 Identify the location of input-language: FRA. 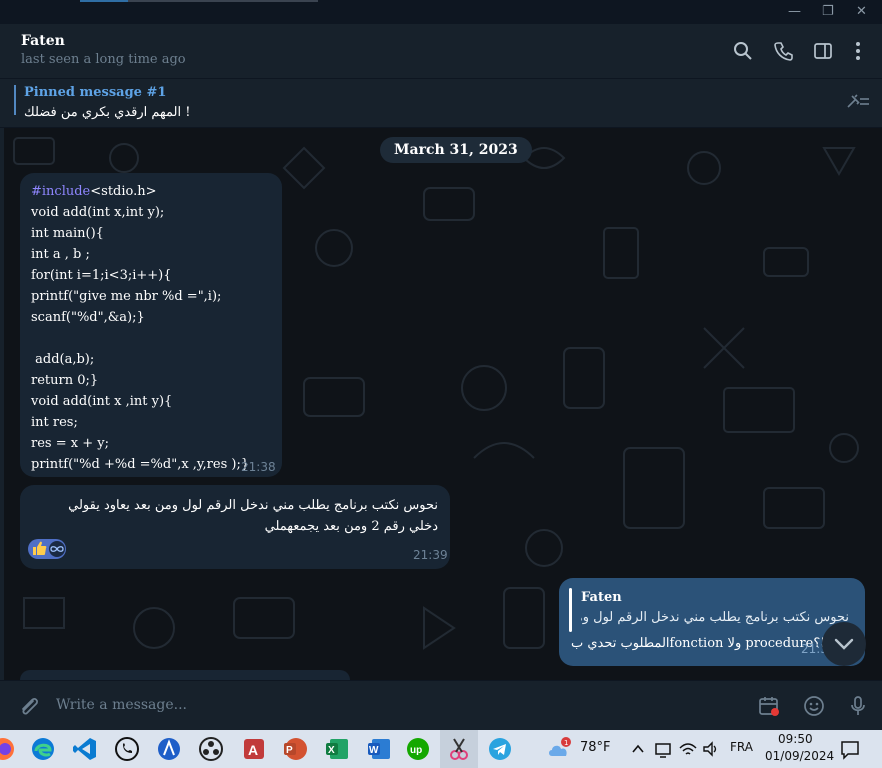
(741, 747).